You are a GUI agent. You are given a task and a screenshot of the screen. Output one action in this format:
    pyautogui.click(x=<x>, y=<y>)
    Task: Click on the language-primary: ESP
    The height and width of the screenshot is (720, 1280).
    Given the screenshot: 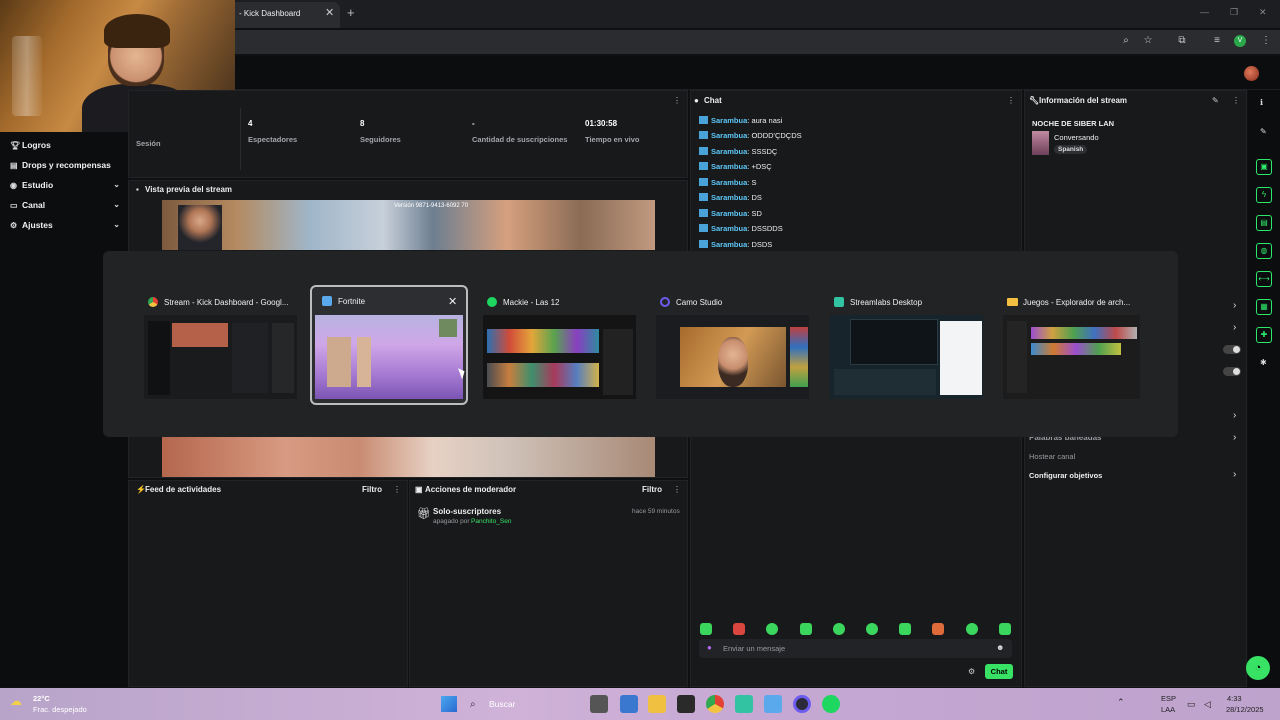 What is the action you would take?
    pyautogui.click(x=1168, y=698)
    